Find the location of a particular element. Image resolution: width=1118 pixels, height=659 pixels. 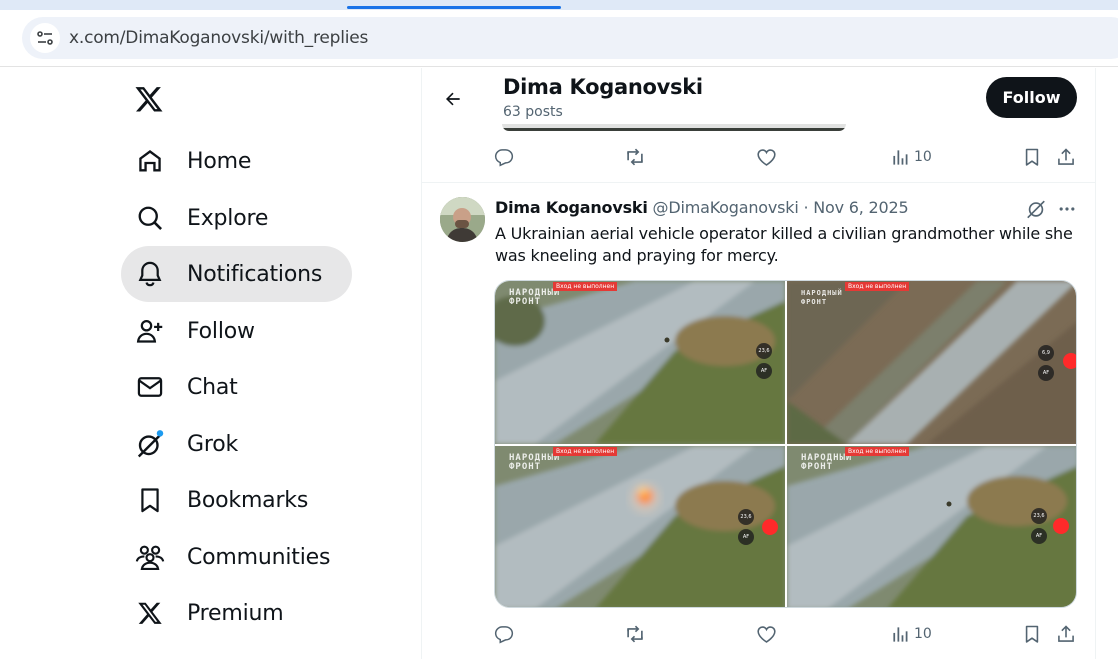

avatar is located at coordinates (462, 219).